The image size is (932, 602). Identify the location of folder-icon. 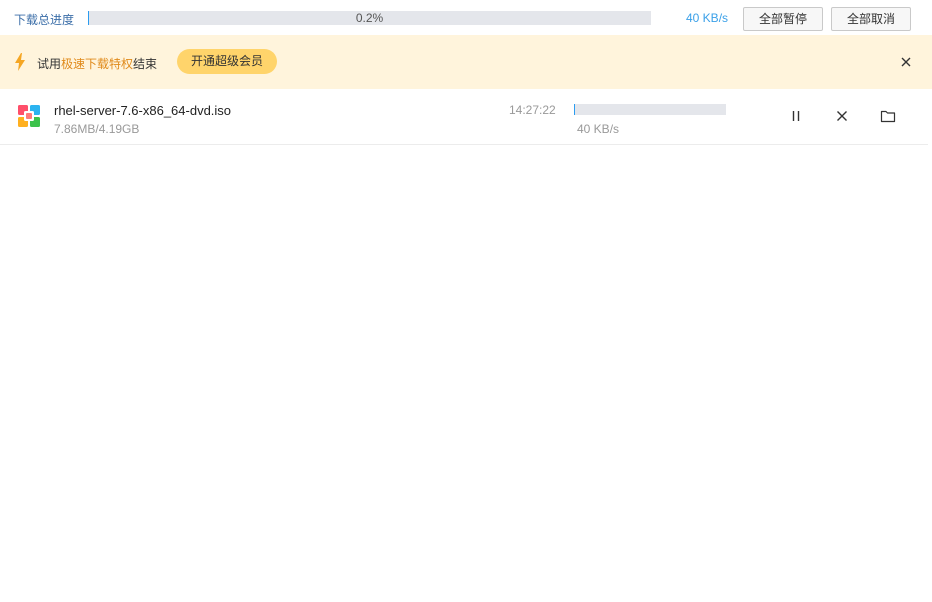
(888, 116).